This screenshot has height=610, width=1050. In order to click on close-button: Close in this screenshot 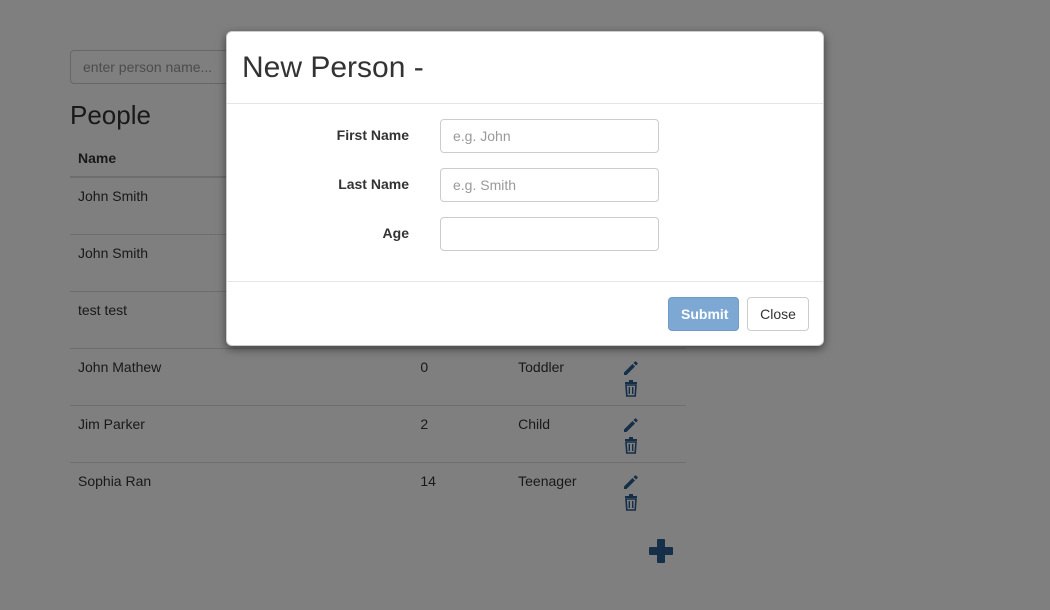, I will do `click(778, 314)`.